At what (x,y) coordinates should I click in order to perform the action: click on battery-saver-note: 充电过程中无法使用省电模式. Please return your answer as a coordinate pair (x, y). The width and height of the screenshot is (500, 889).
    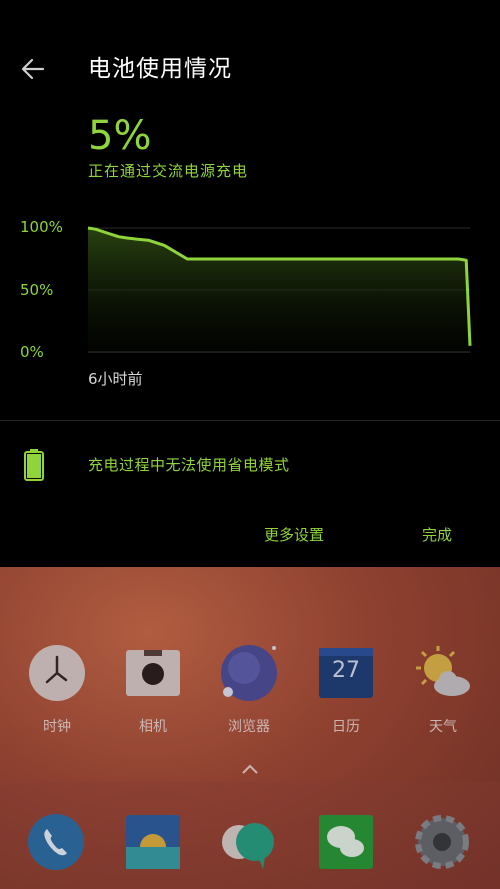
    Looking at the image, I should click on (189, 465).